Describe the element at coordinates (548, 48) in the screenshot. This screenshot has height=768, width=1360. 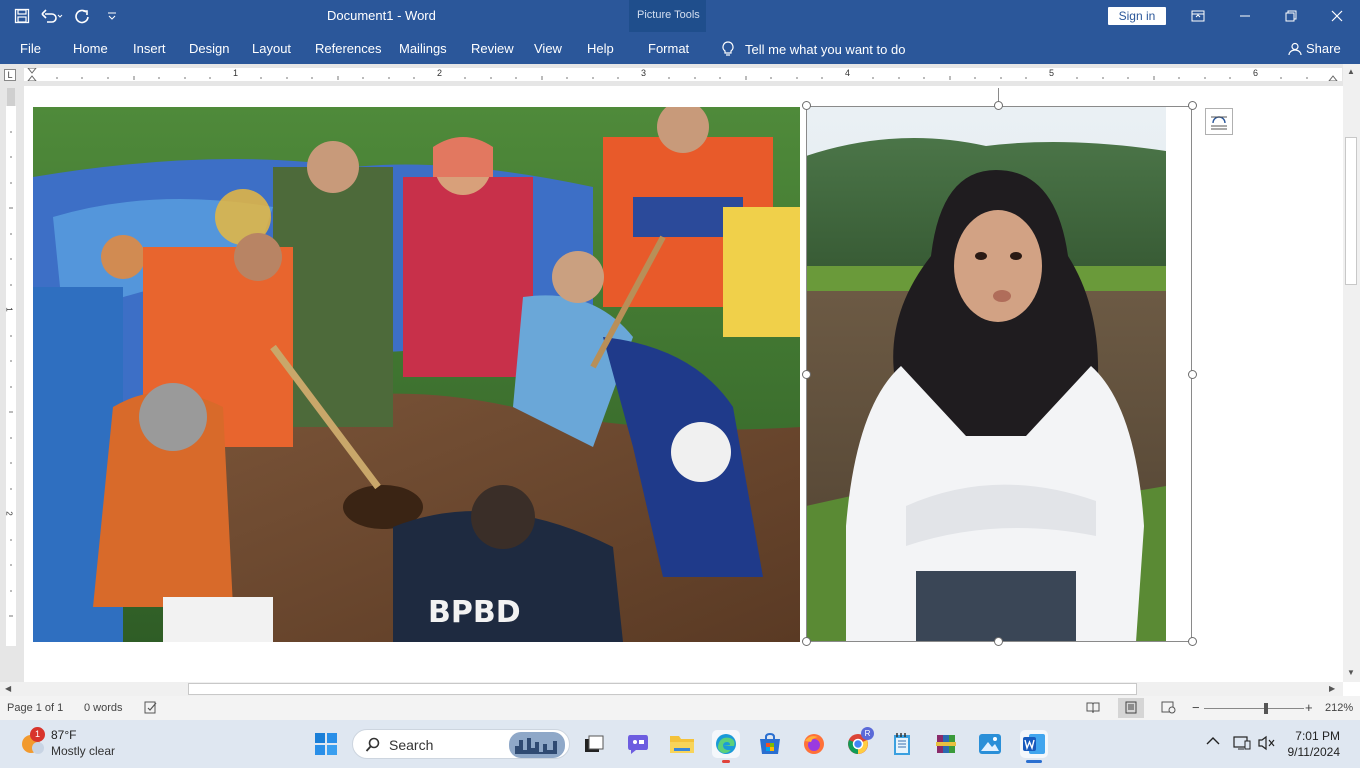
I see `tab-view: View` at that location.